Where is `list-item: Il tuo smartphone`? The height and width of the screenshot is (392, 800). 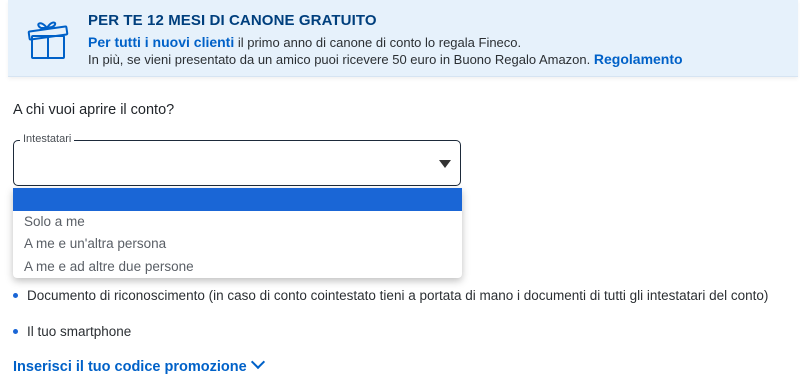 list-item: Il tuo smartphone is located at coordinates (72, 331).